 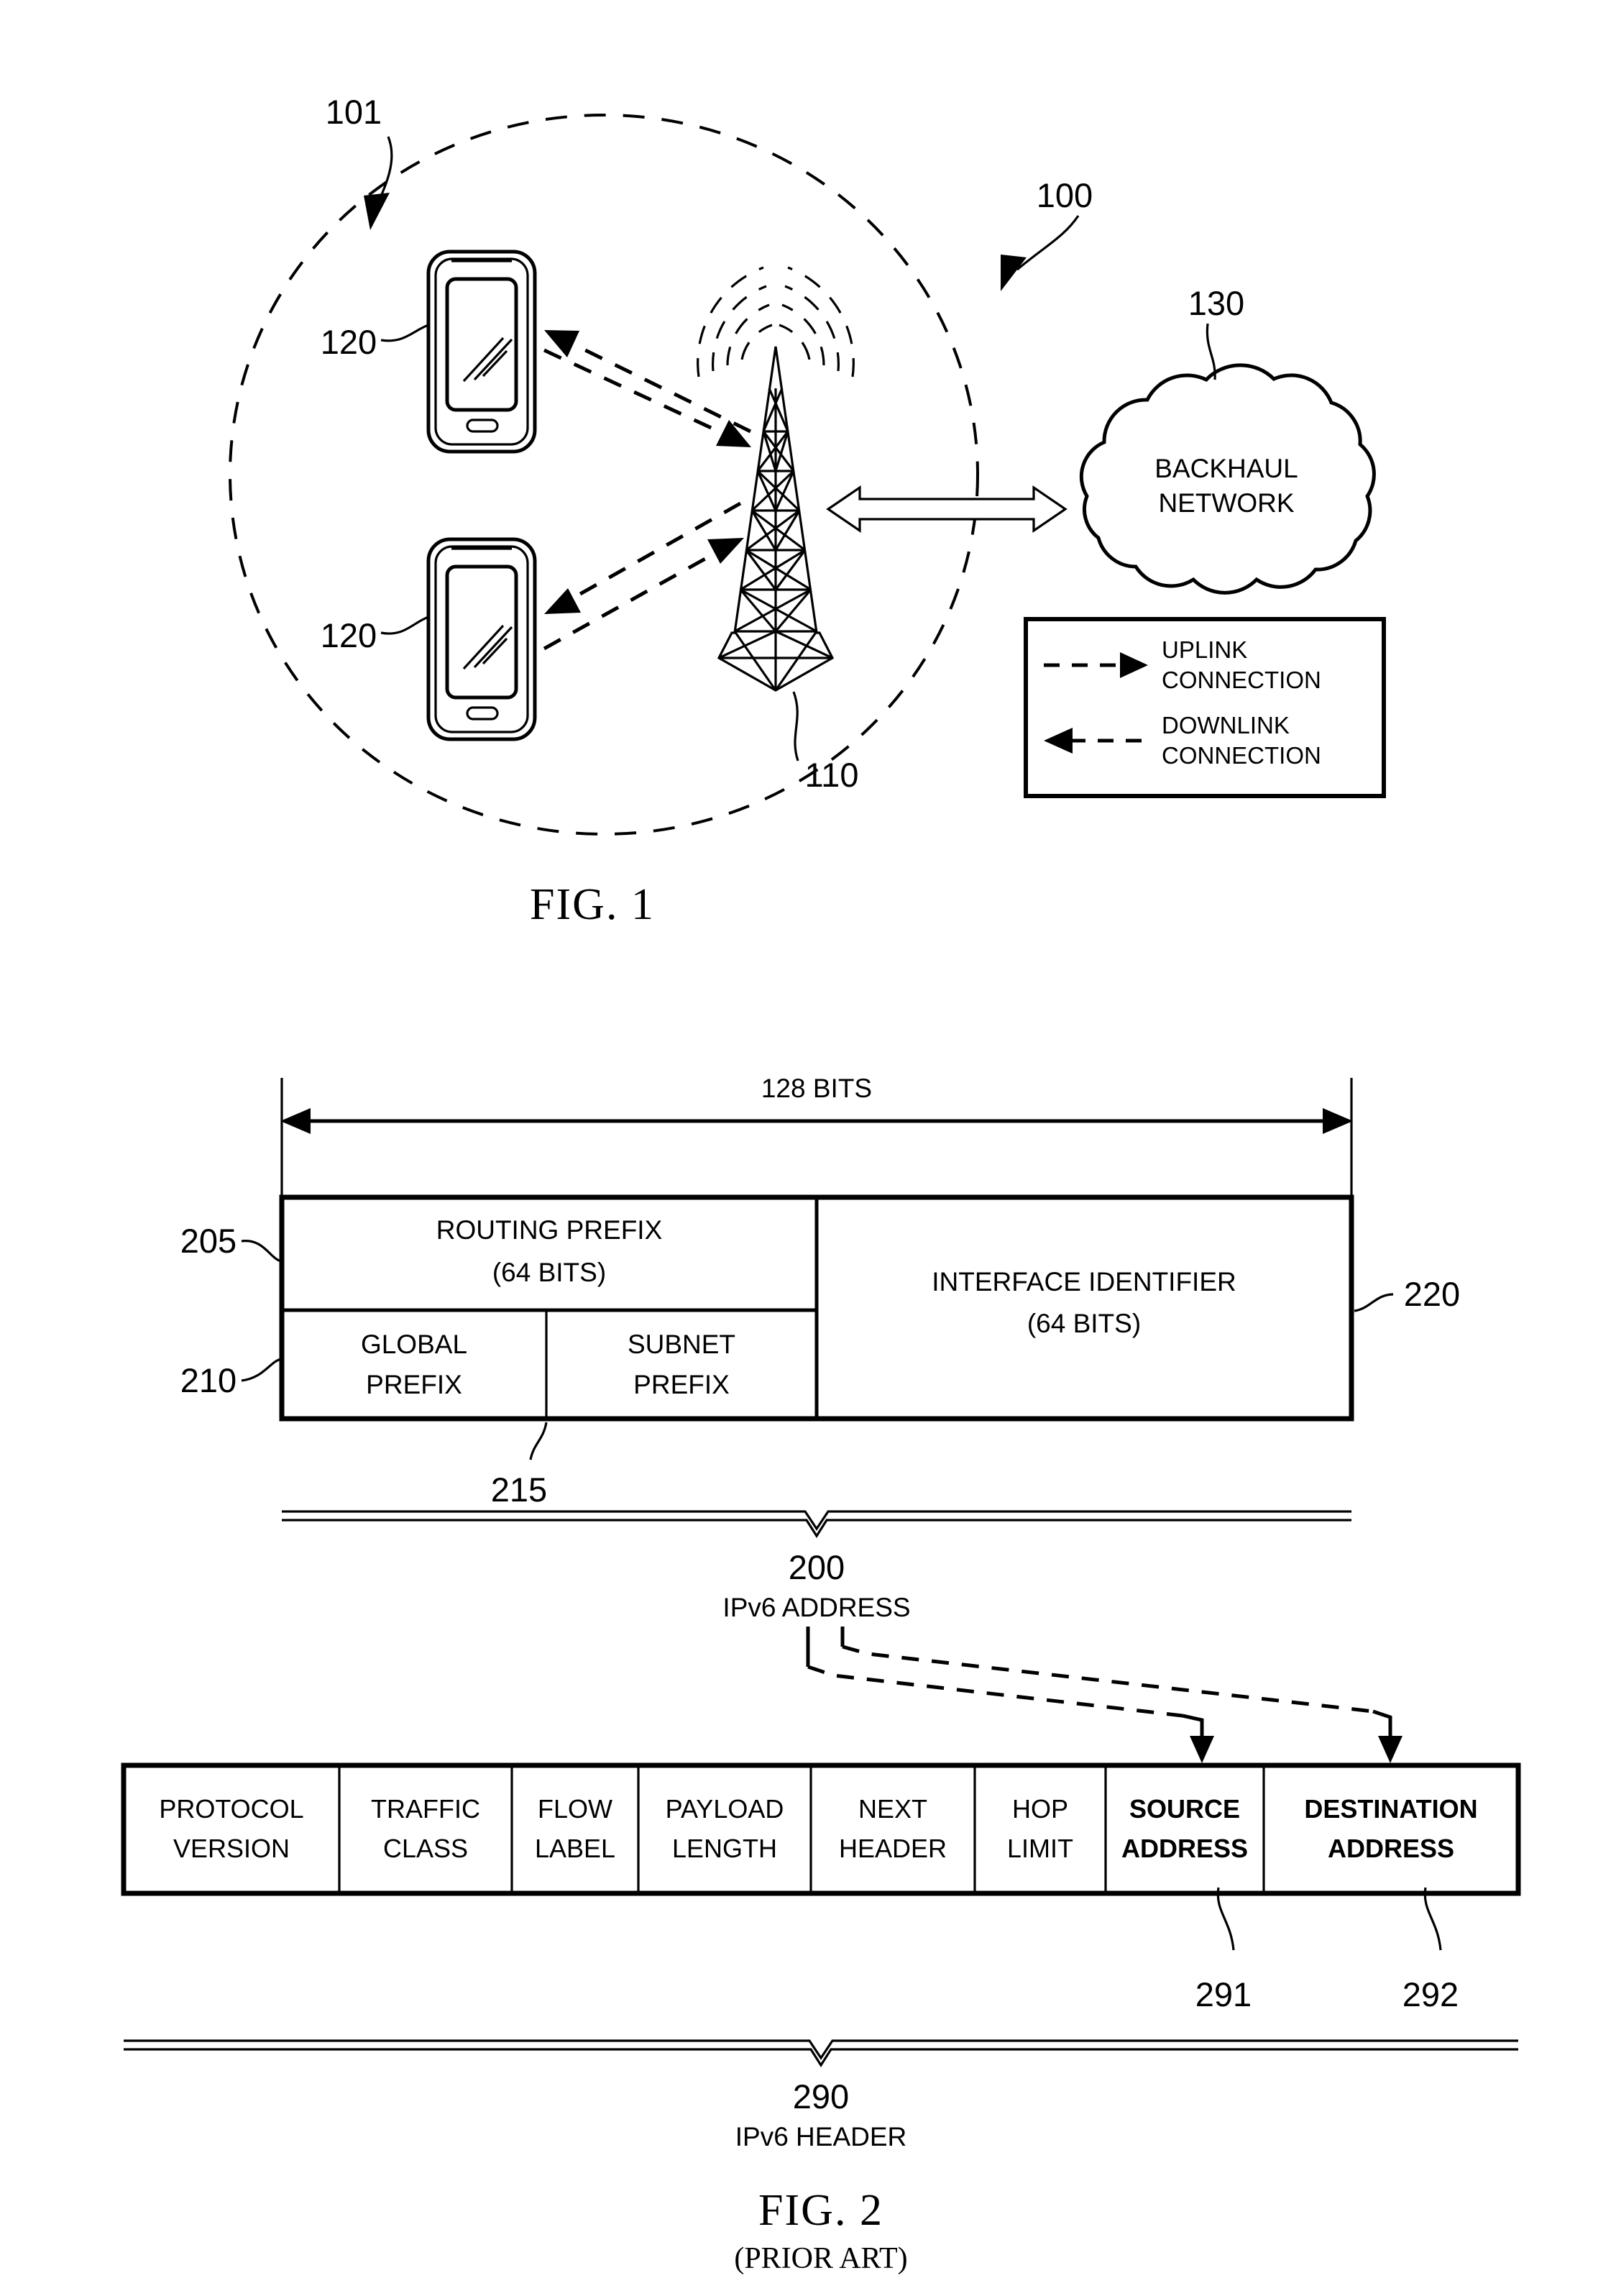 I want to click on ref-101: 101, so click(x=354, y=112).